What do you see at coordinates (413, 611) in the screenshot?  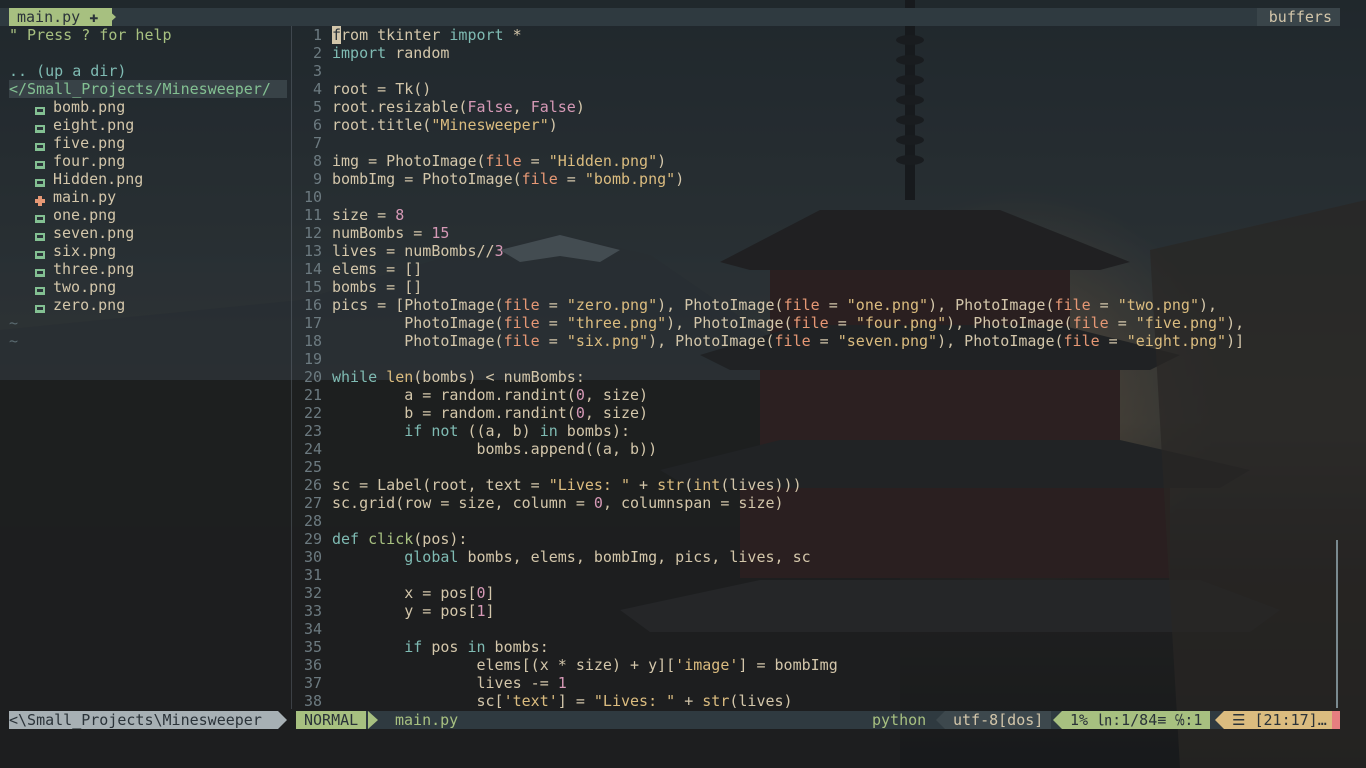 I see `code-line: y = pos[1]` at bounding box center [413, 611].